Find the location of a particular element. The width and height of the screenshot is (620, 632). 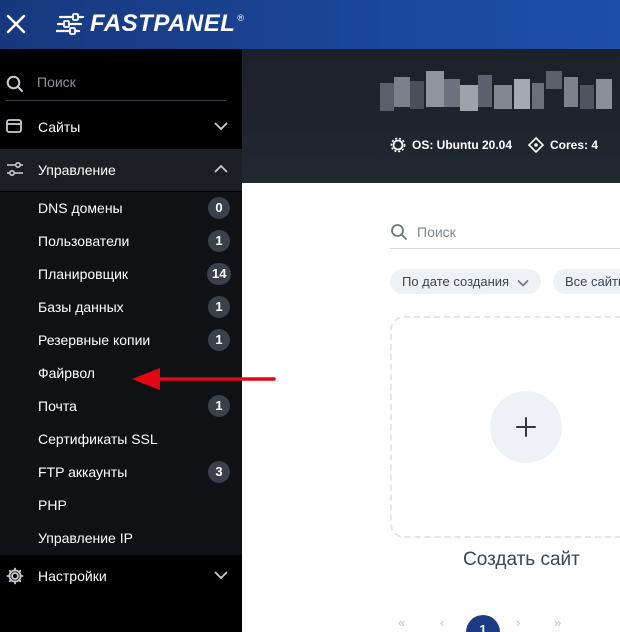

sort-by-date-label: По дате создания is located at coordinates (456, 281).